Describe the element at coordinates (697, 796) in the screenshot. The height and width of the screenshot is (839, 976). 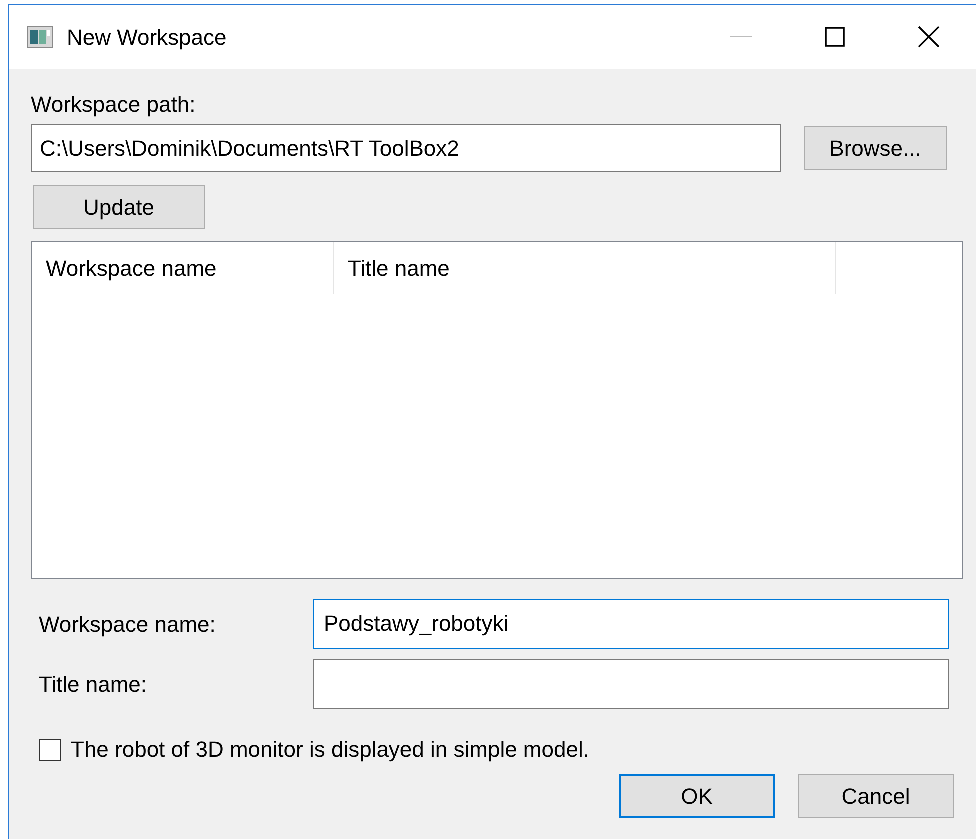
I see `dialog-button: OK` at that location.